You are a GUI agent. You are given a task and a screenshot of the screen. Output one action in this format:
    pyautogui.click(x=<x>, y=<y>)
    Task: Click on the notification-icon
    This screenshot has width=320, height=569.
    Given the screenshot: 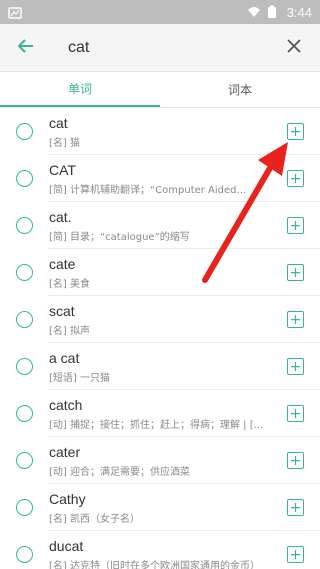 What is the action you would take?
    pyautogui.click(x=15, y=12)
    